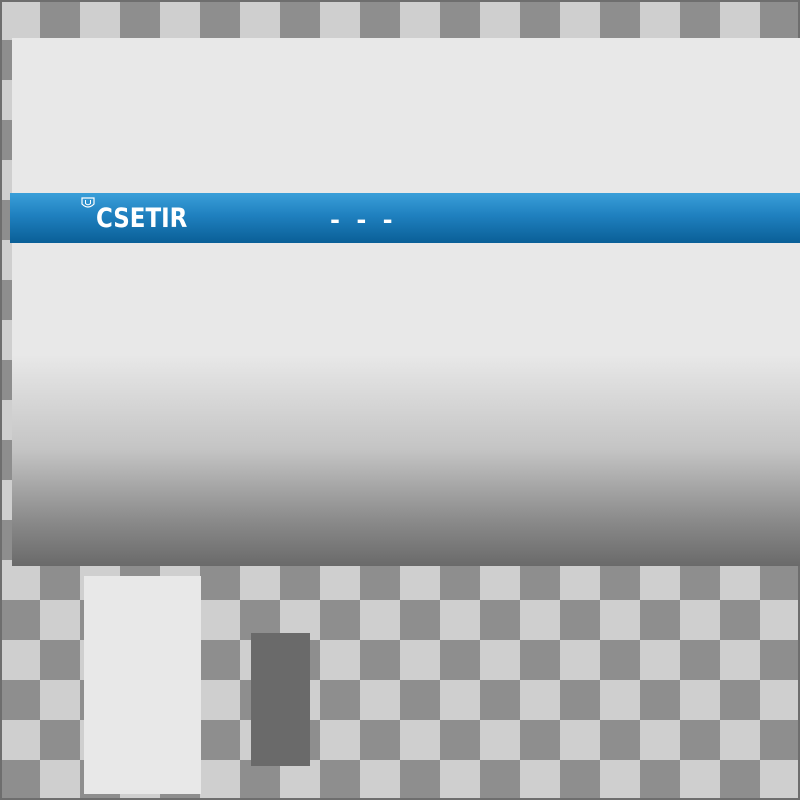 This screenshot has height=800, width=800. What do you see at coordinates (142, 685) in the screenshot?
I see `light-block` at bounding box center [142, 685].